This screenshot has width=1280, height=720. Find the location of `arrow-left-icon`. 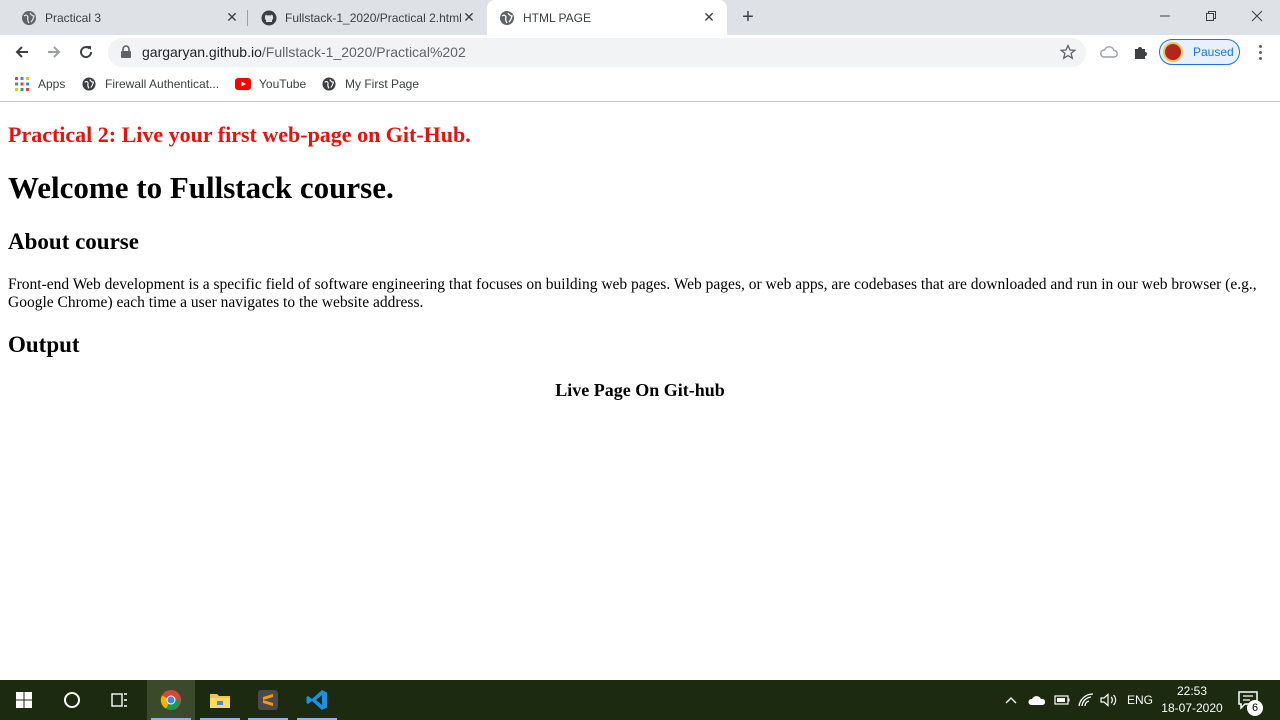

arrow-left-icon is located at coordinates (21, 52).